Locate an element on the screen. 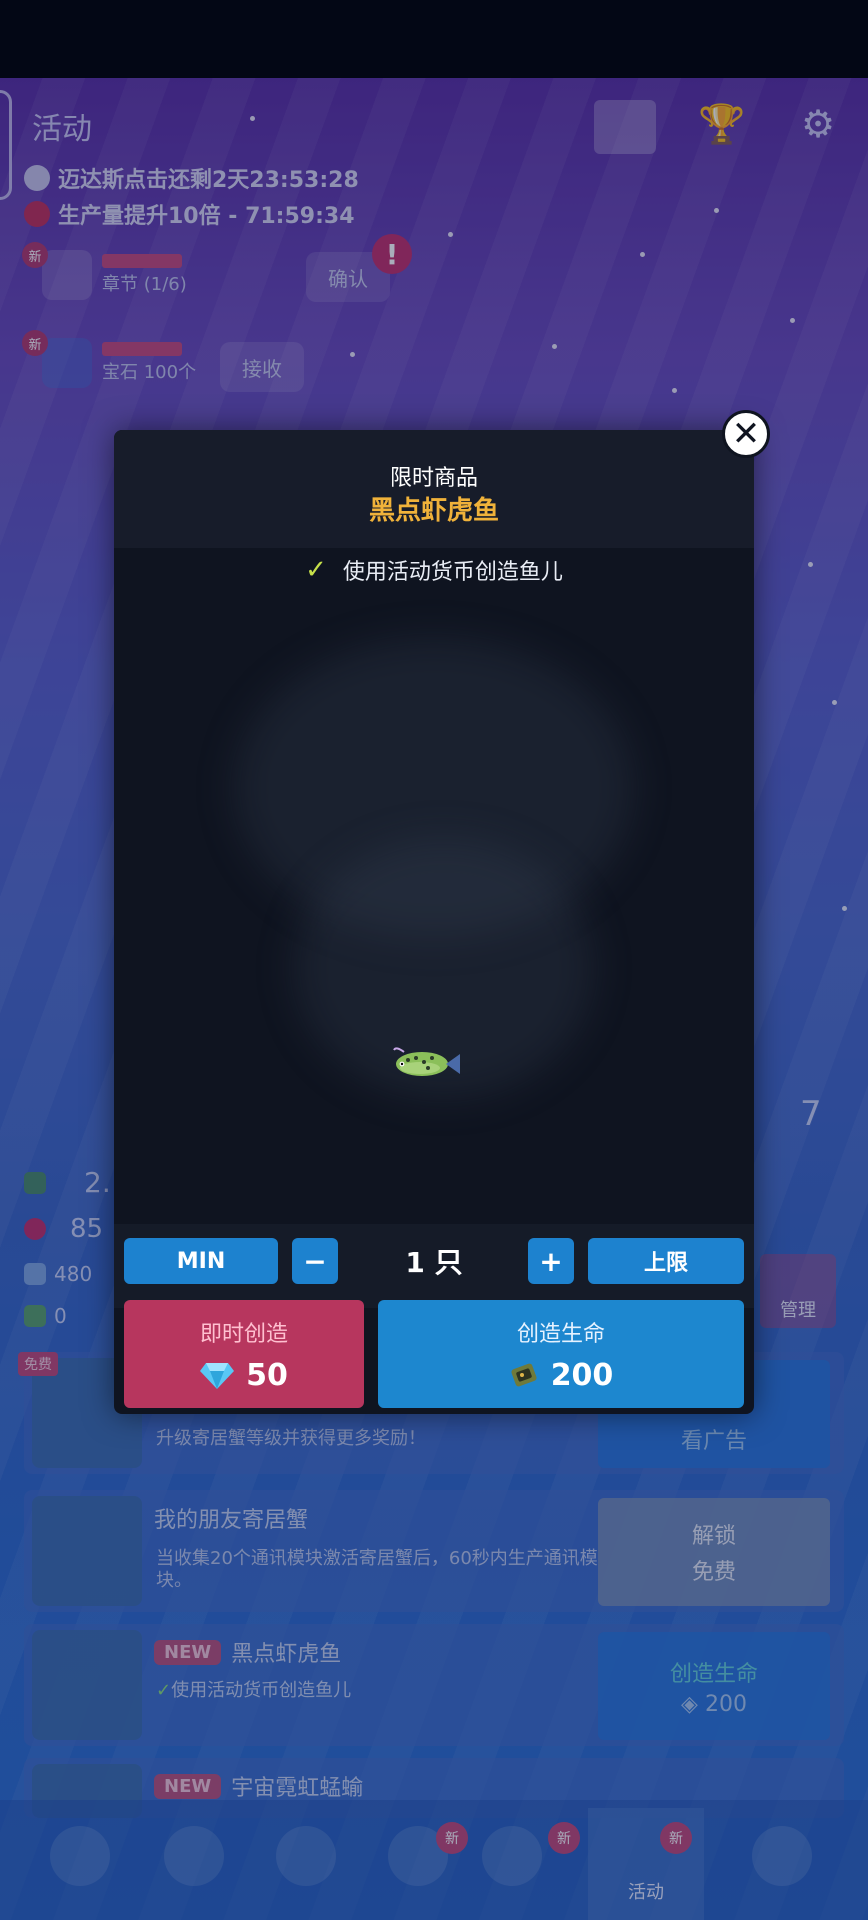  create-life-cost: 200 is located at coordinates (561, 1375).